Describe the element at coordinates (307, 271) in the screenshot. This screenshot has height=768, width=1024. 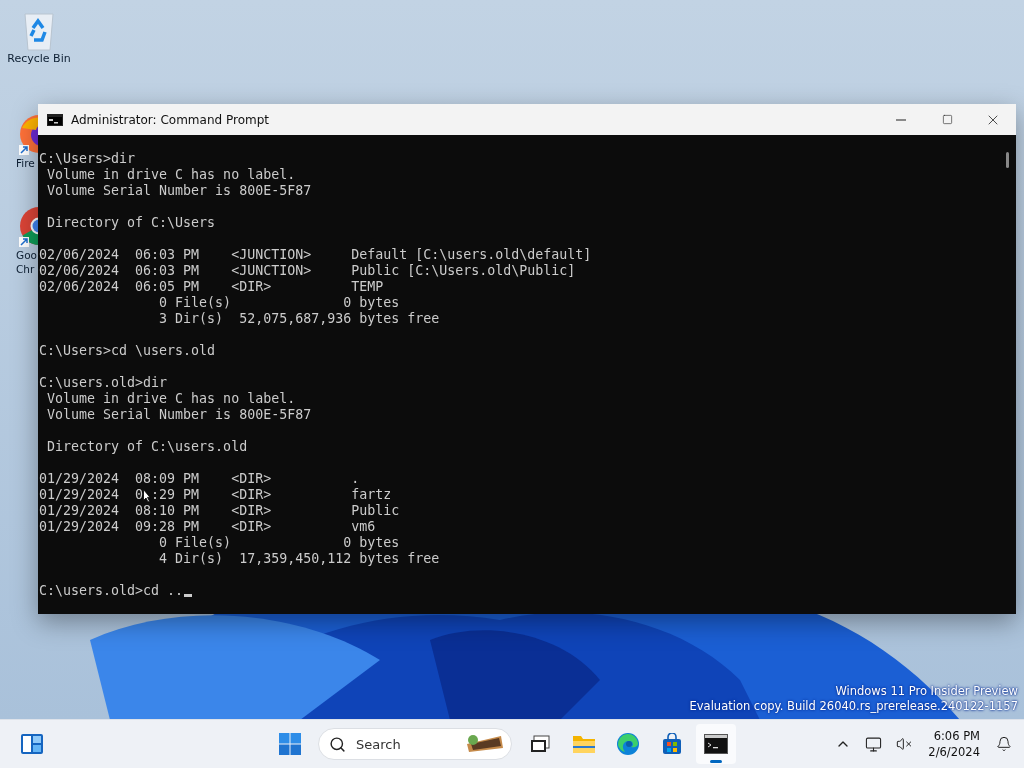
I see `console-line: 02/06/2024 06:03 PM <JUNCTION> Public [C:\Users.old\Public]` at that location.